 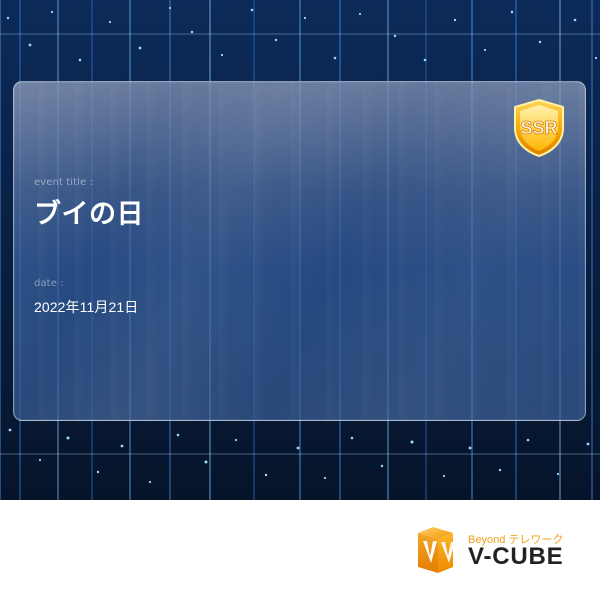 What do you see at coordinates (89, 214) in the screenshot?
I see `event-title: ブイの日` at bounding box center [89, 214].